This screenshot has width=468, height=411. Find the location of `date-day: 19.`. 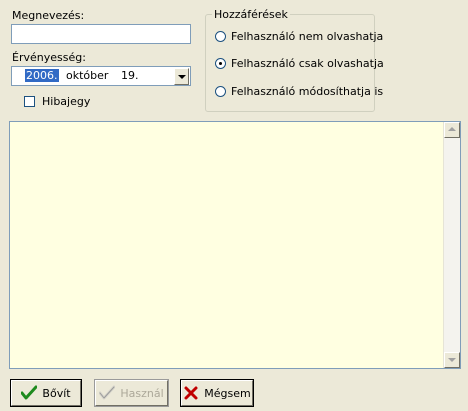

date-day: 19. is located at coordinates (130, 75).